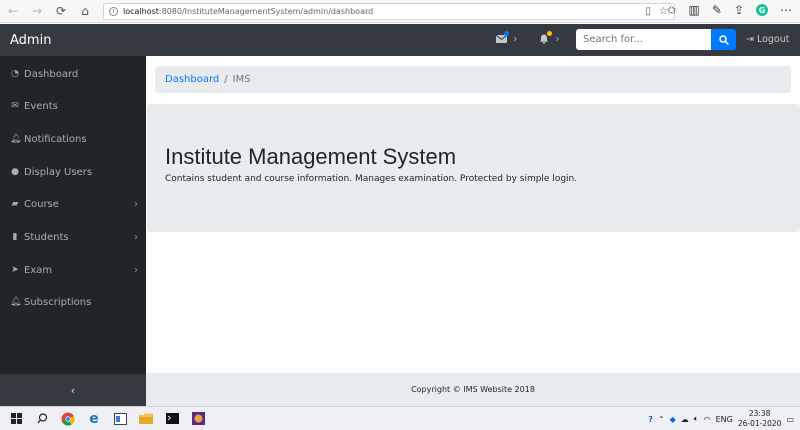 The image size is (800, 430). What do you see at coordinates (41, 106) in the screenshot?
I see `sidebar-item-label: Events` at bounding box center [41, 106].